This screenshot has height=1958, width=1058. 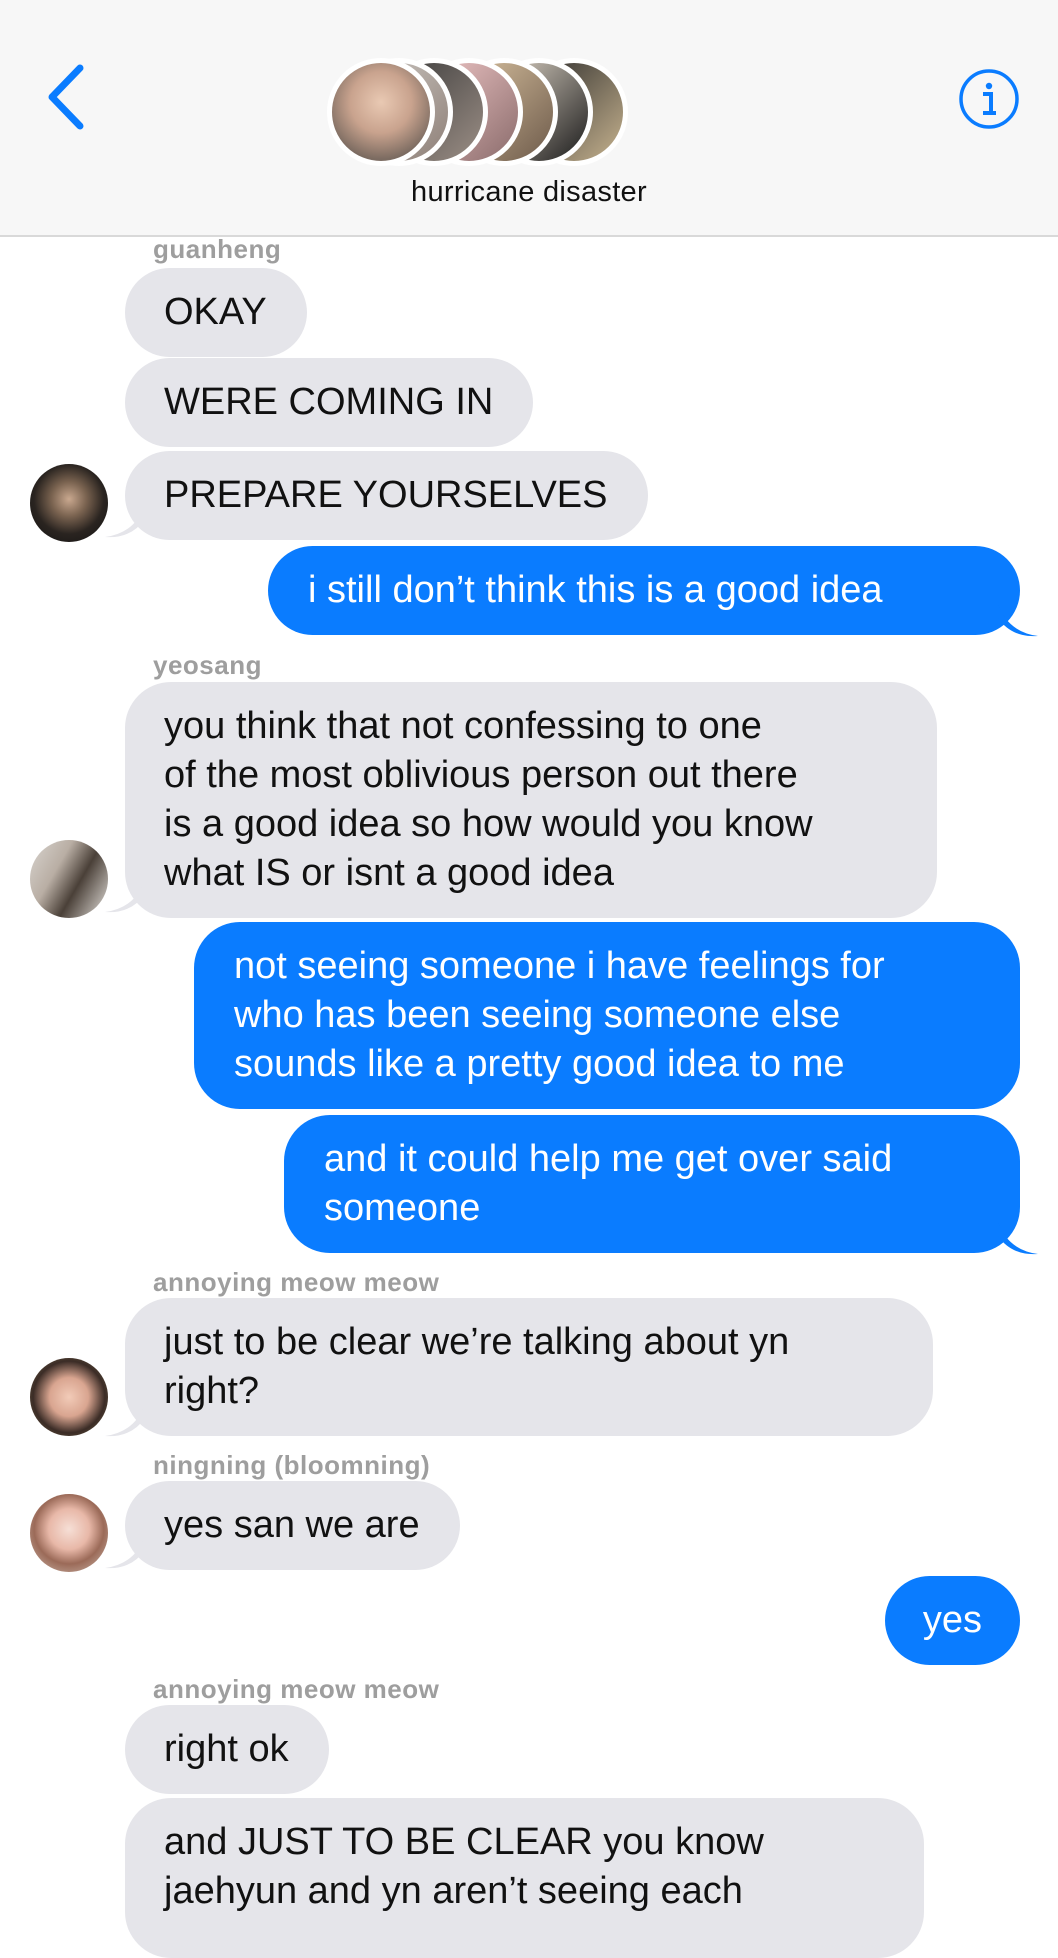 I want to click on sender-name: guanheng, so click(x=217, y=249).